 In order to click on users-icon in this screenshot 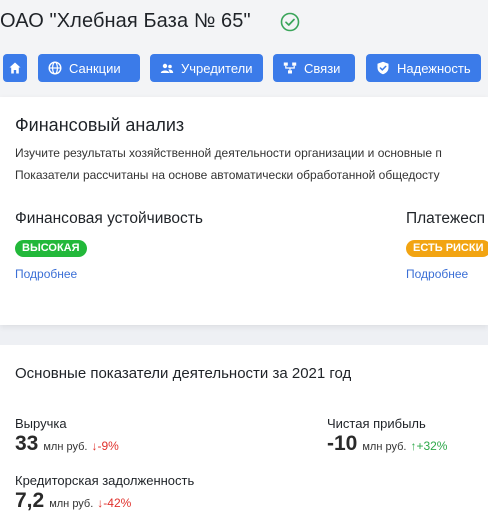, I will do `click(167, 68)`.